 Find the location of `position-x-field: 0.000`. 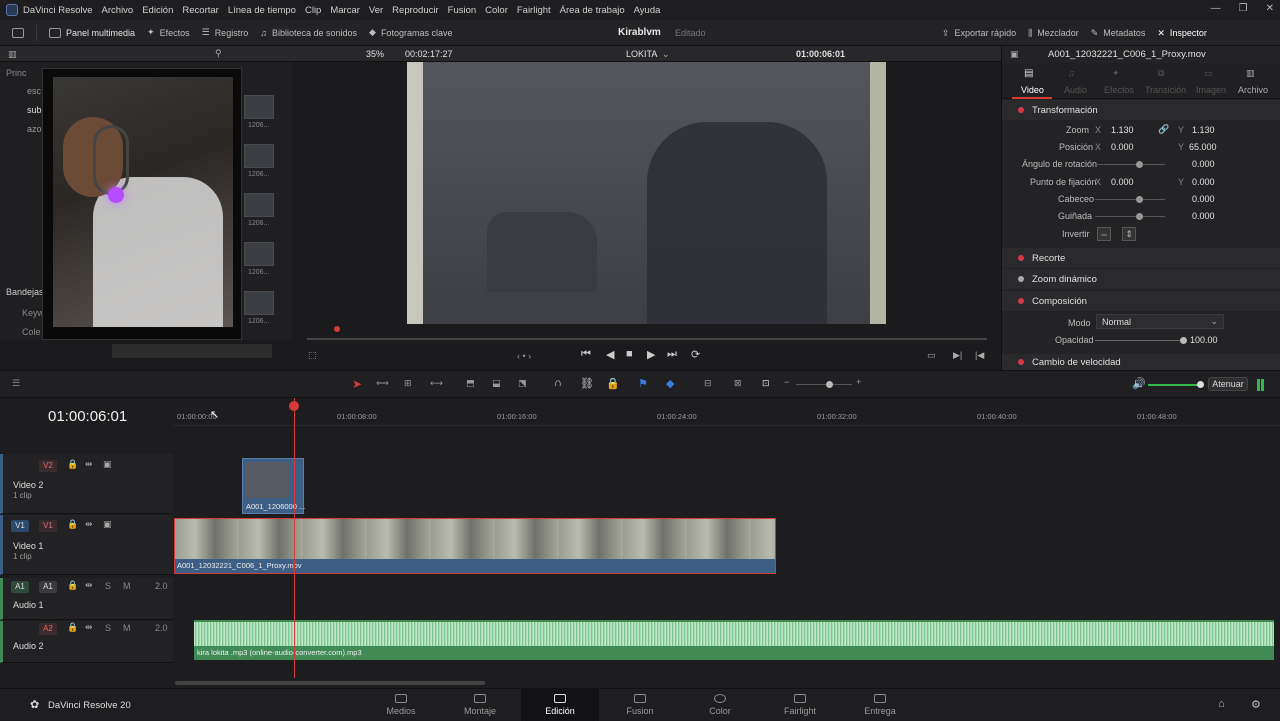

position-x-field: 0.000 is located at coordinates (1122, 147).